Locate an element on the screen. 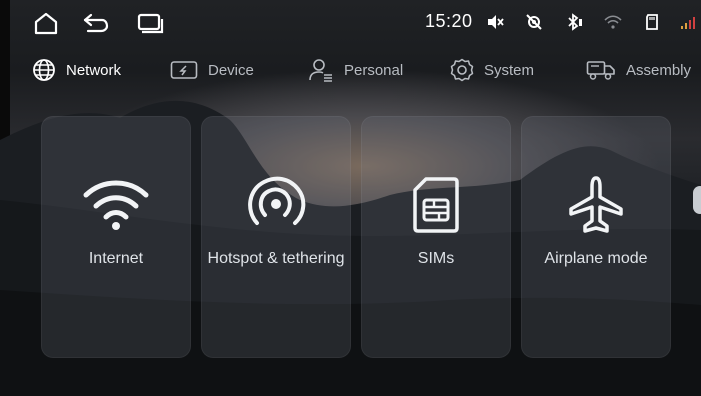 The image size is (701, 396). card-hotspot-tethering: Hotspot & tethering is located at coordinates (276, 237).